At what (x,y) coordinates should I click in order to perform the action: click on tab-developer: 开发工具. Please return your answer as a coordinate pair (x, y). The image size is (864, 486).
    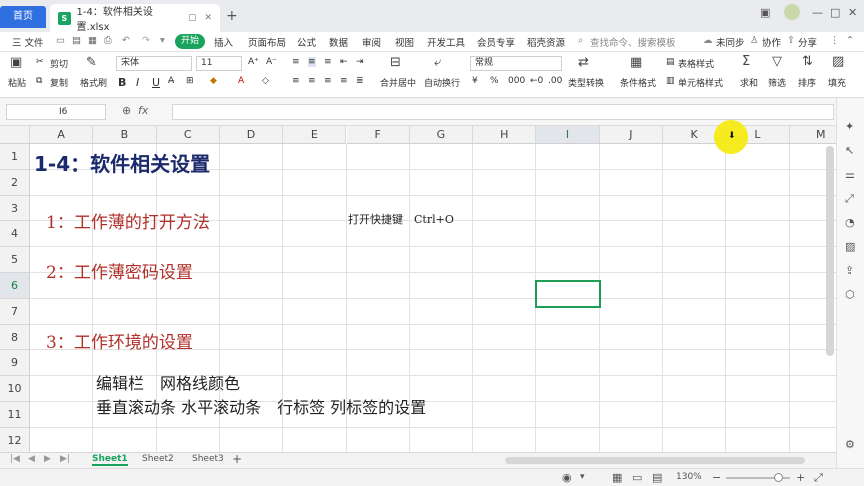
    Looking at the image, I should click on (446, 42).